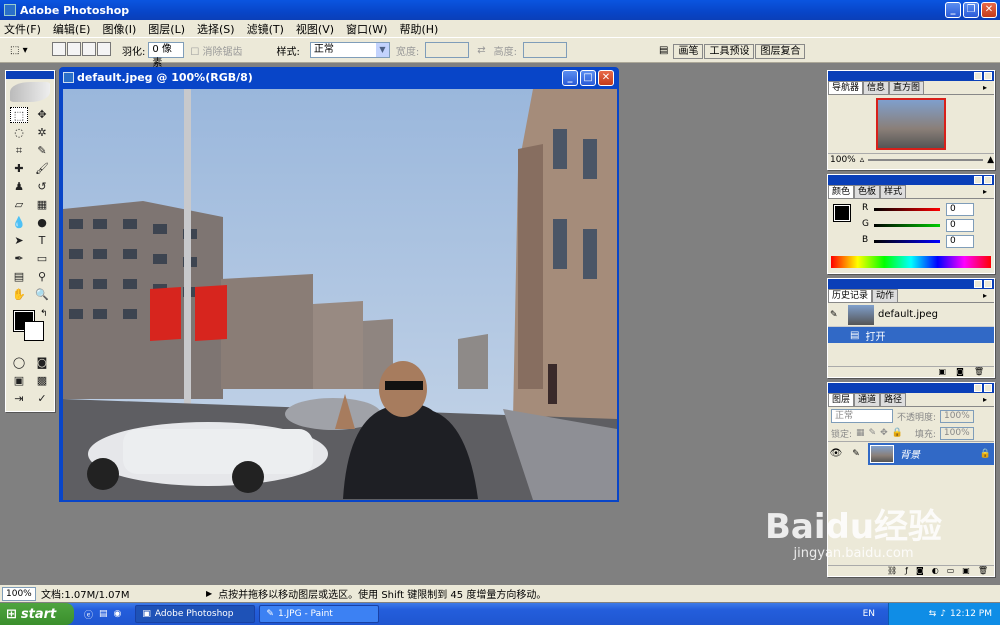  Describe the element at coordinates (931, 453) in the screenshot. I see `layer-item-background: 背景 🔒` at that location.